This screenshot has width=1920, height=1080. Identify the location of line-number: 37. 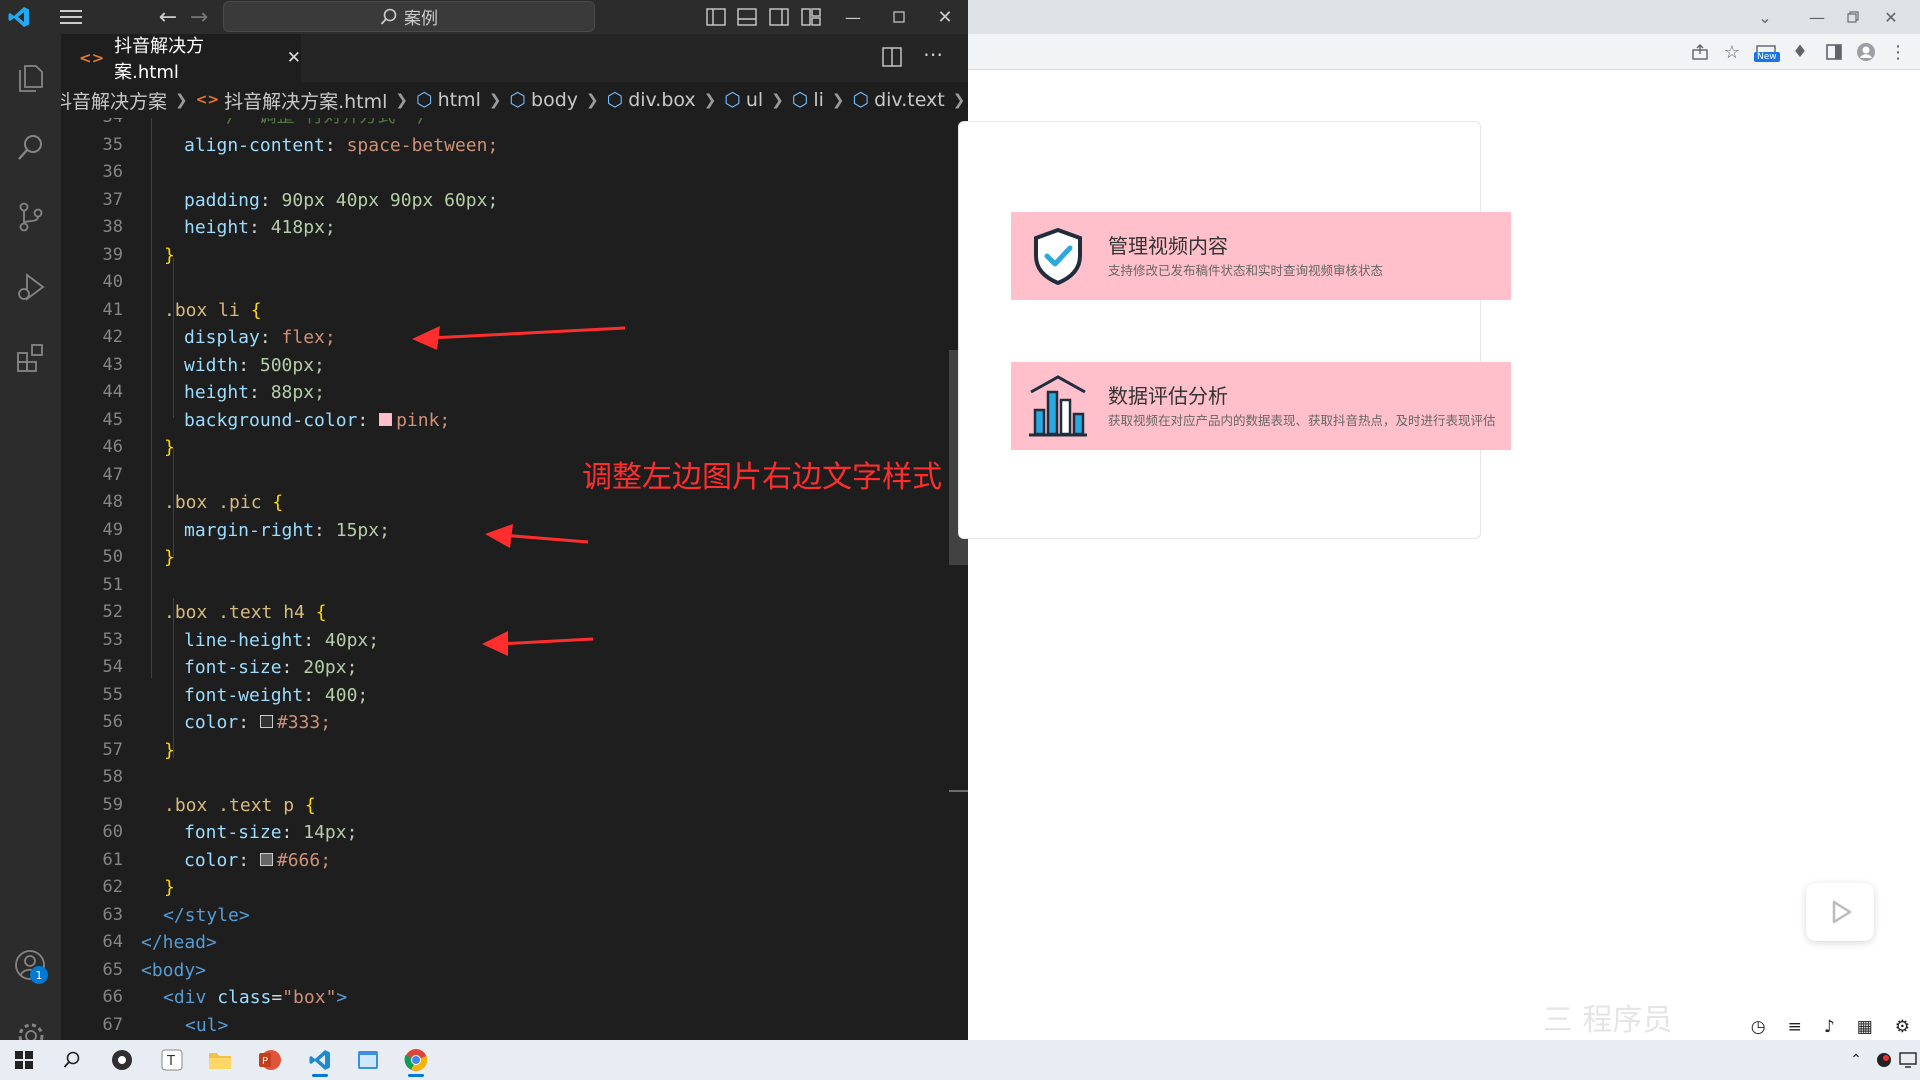
(112, 199).